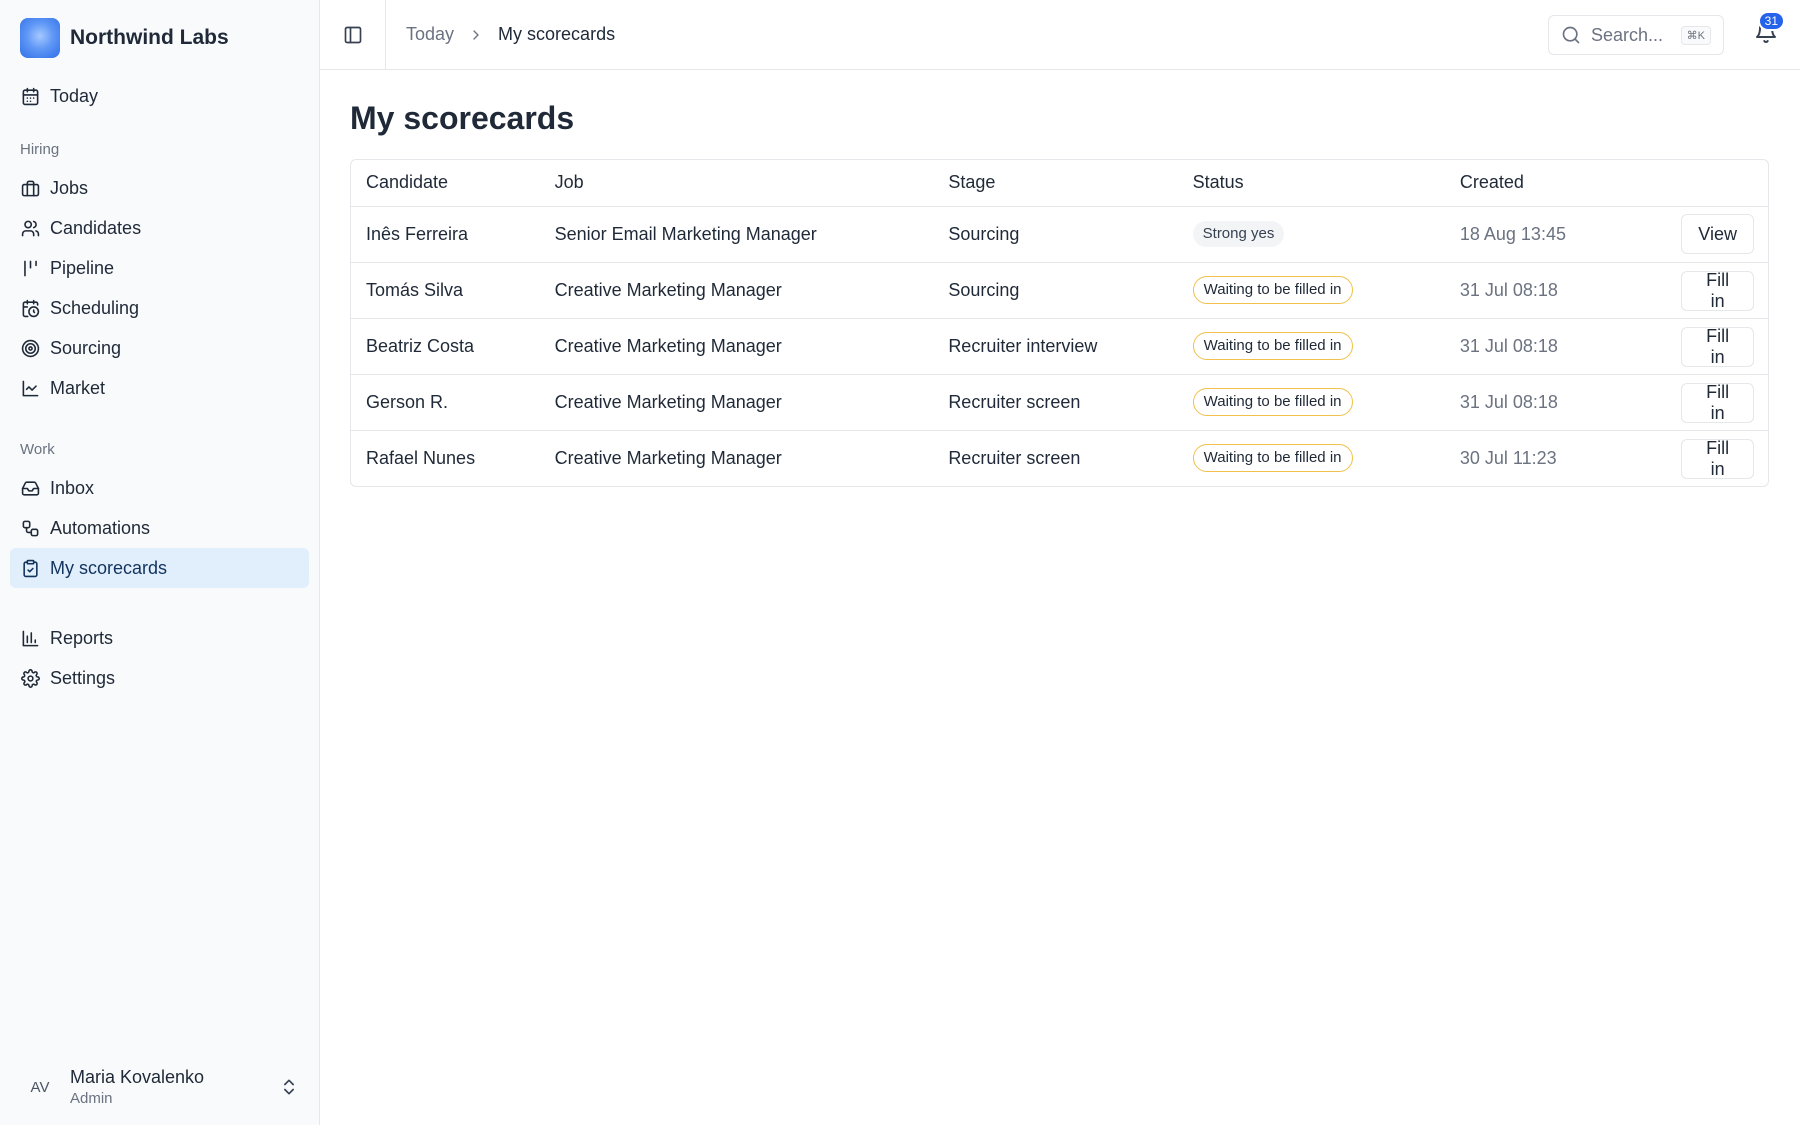  I want to click on radar-icon, so click(30, 348).